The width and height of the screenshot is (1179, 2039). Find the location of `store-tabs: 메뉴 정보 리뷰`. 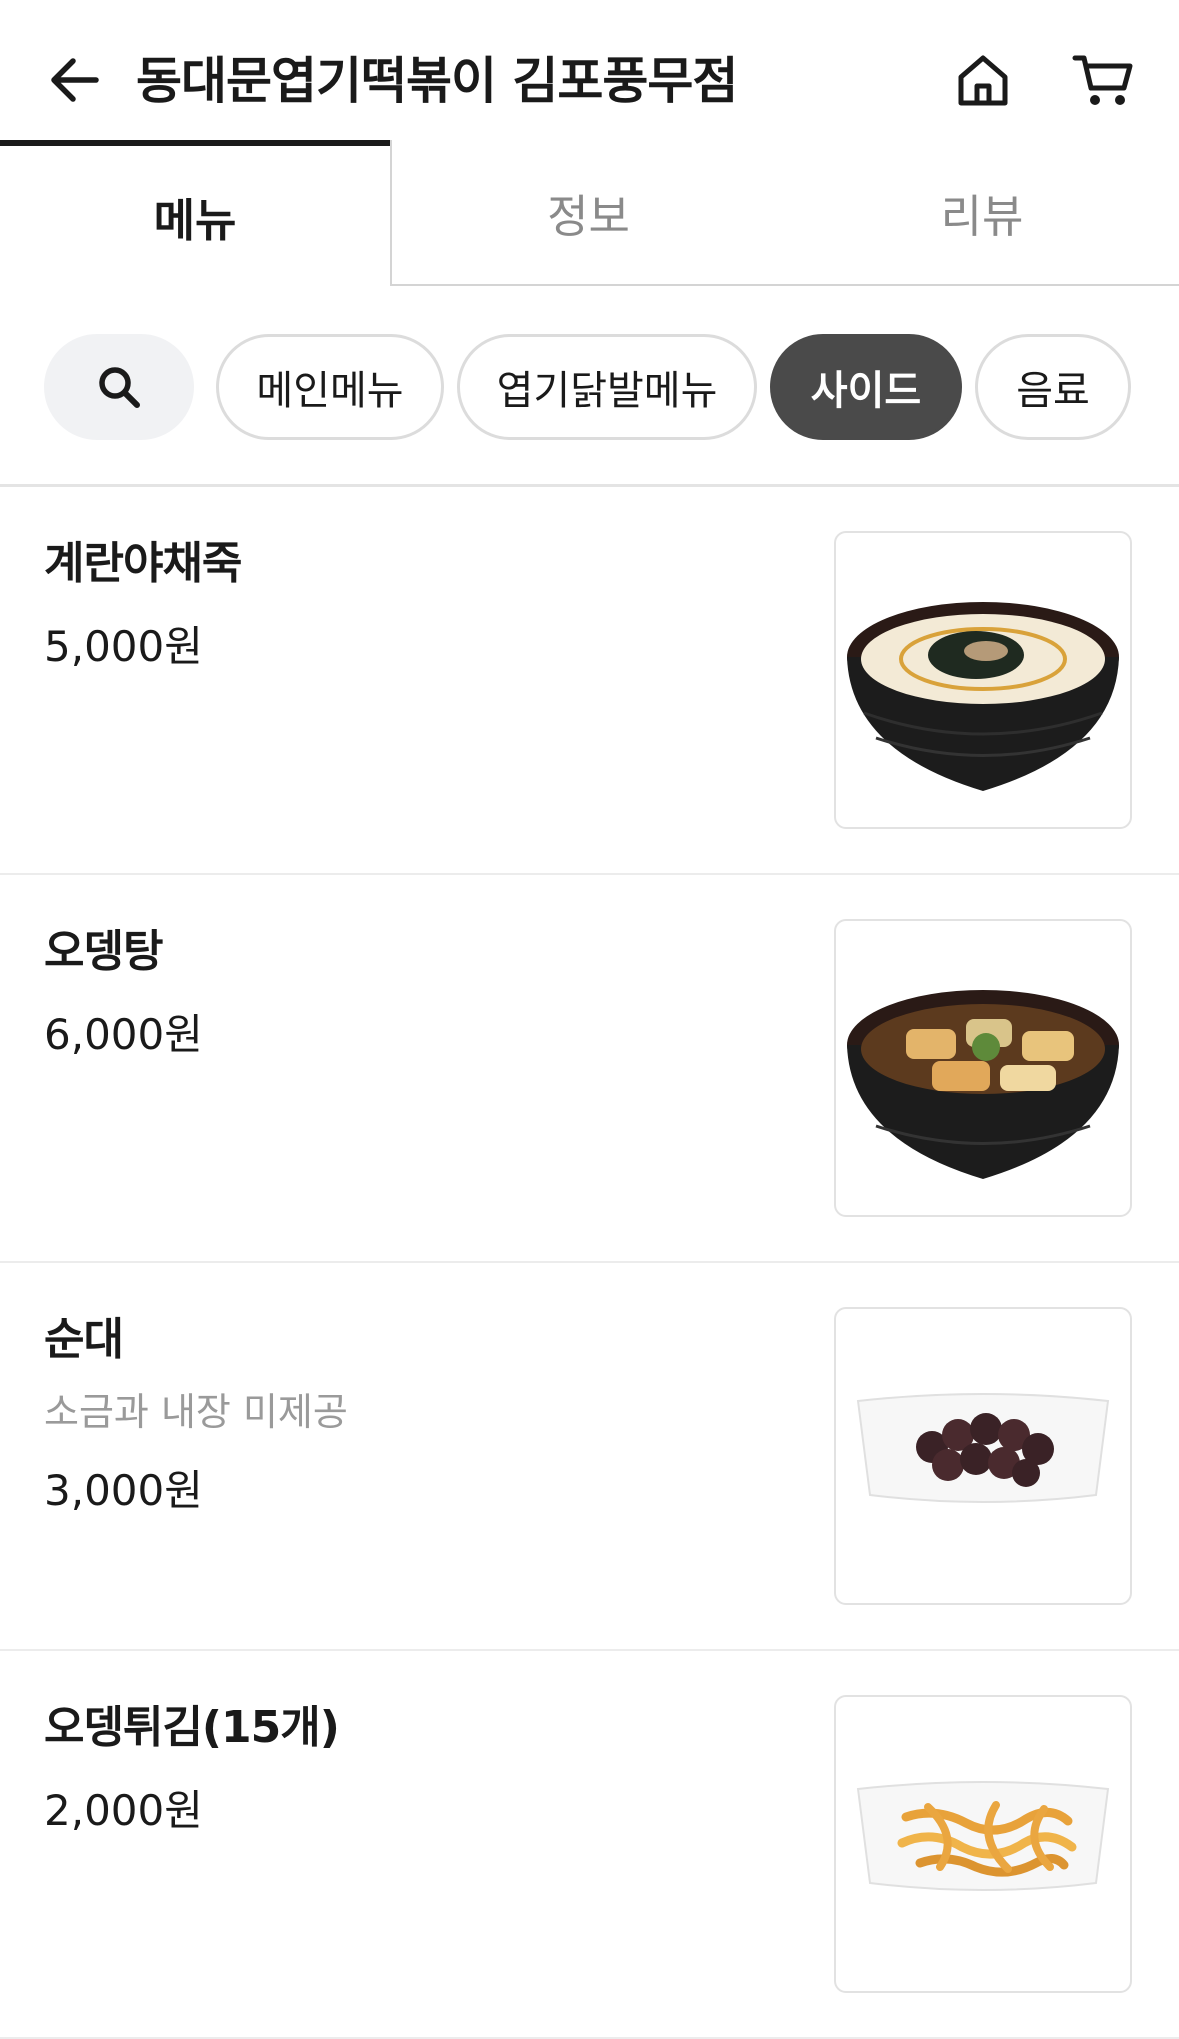

store-tabs: 메뉴 정보 리뷰 is located at coordinates (589, 214).